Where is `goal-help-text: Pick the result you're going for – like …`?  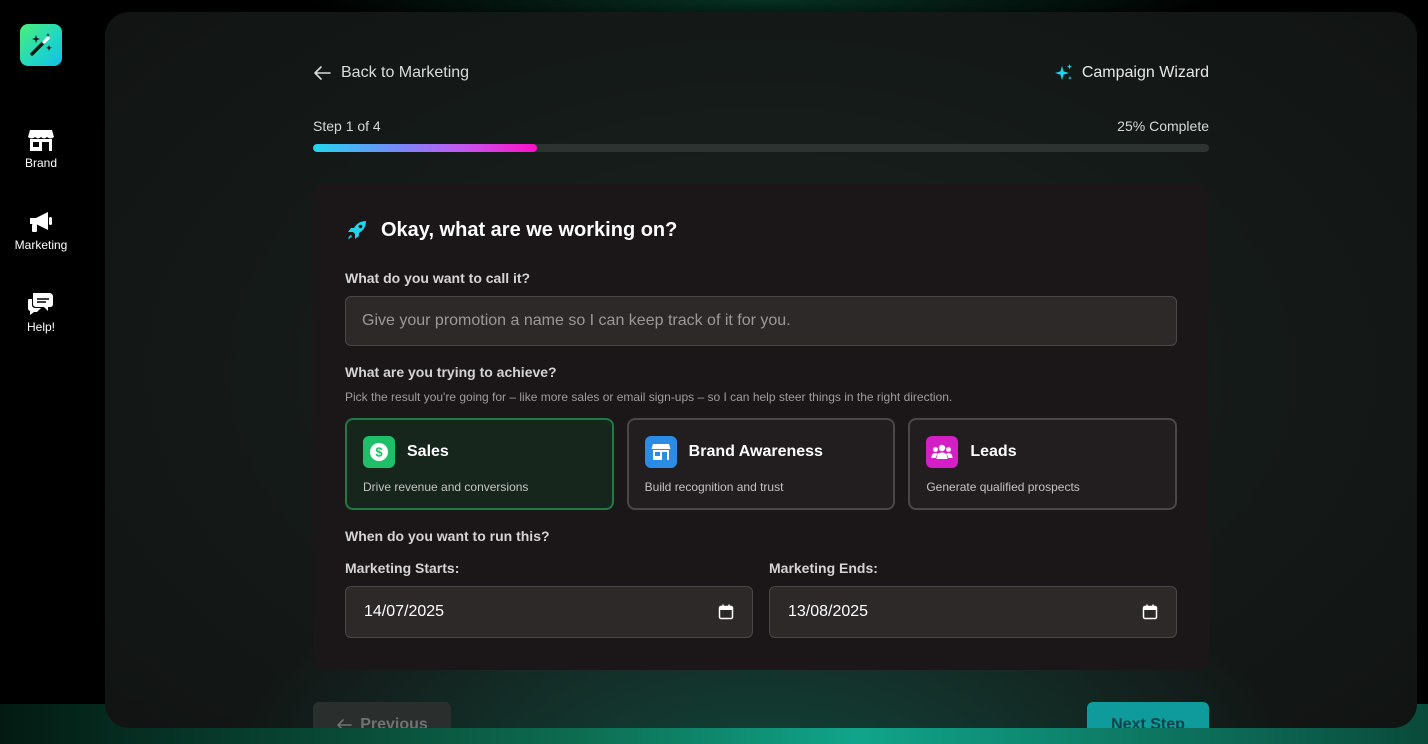 goal-help-text: Pick the result you're going for – like … is located at coordinates (649, 397).